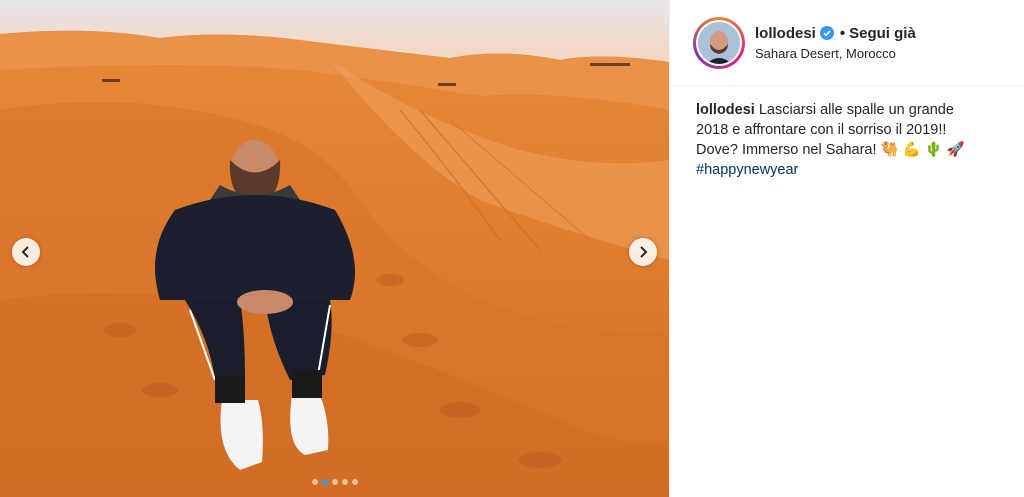  I want to click on next-slide-button, so click(643, 252).